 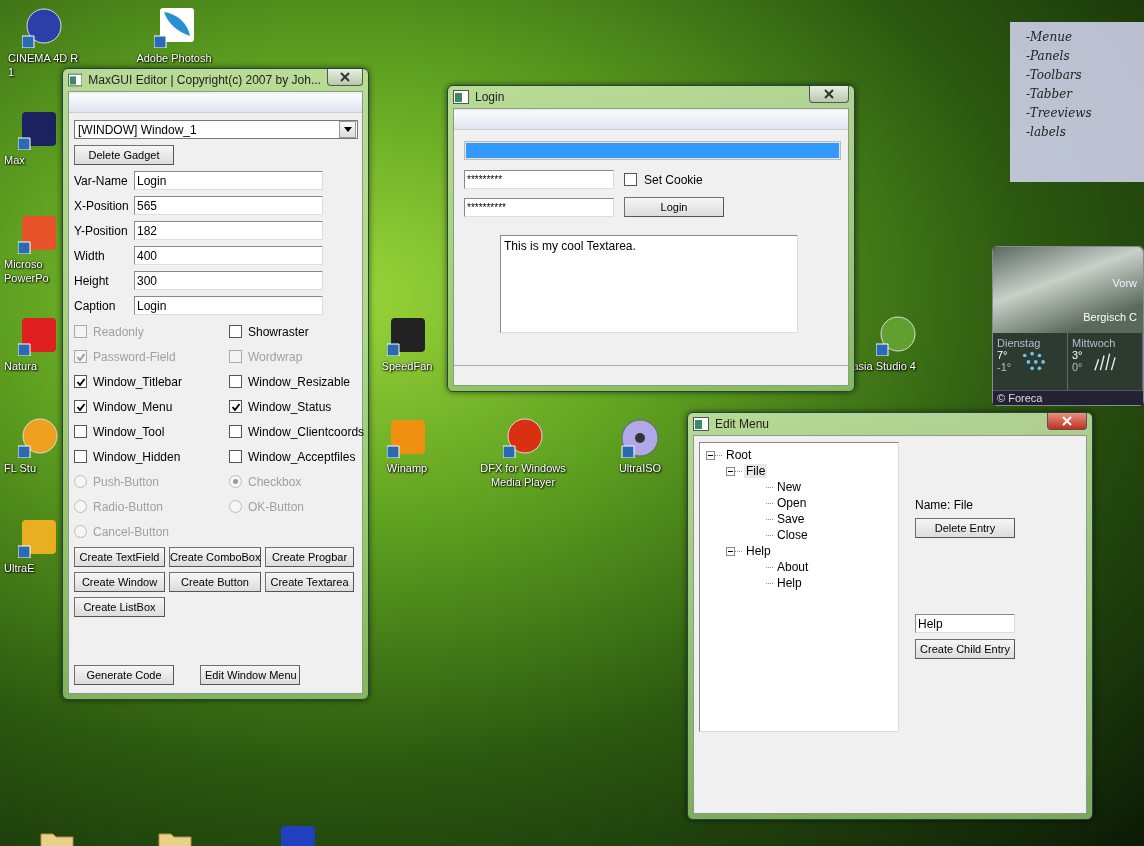 I want to click on tree-item: Root, so click(x=739, y=455).